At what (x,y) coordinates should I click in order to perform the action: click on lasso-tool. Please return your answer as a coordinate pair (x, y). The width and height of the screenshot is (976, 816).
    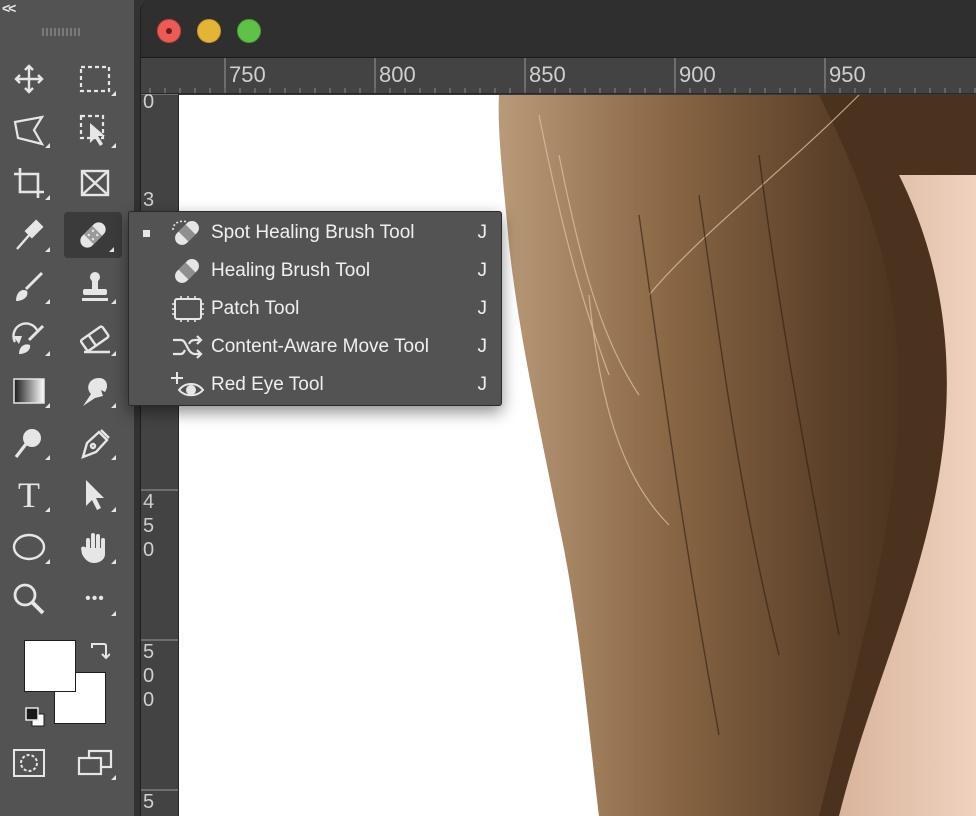
    Looking at the image, I should click on (29, 131).